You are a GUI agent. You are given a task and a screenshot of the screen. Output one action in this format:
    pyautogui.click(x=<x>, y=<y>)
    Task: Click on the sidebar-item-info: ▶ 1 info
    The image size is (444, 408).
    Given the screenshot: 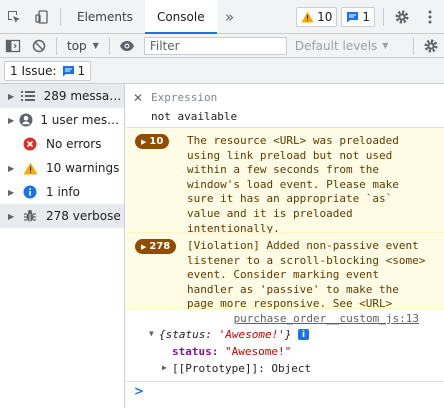 What is the action you would take?
    pyautogui.click(x=62, y=192)
    